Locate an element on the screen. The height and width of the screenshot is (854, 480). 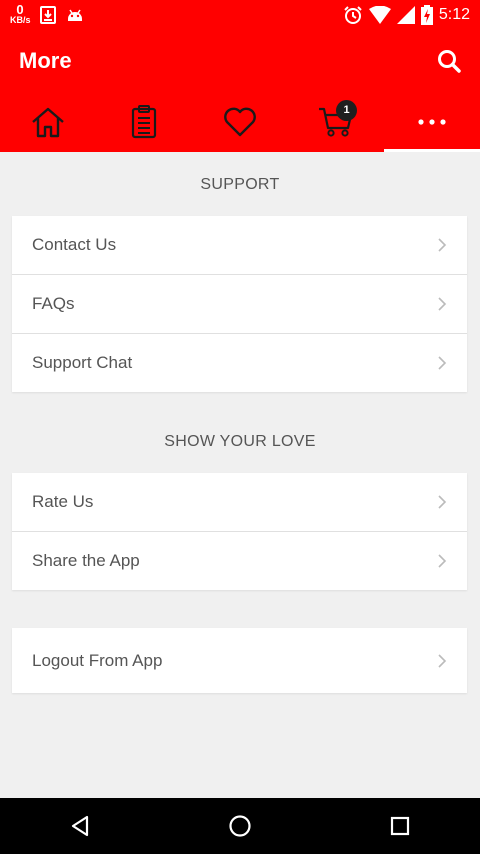
list-item-label: Contact Us is located at coordinates (74, 244).